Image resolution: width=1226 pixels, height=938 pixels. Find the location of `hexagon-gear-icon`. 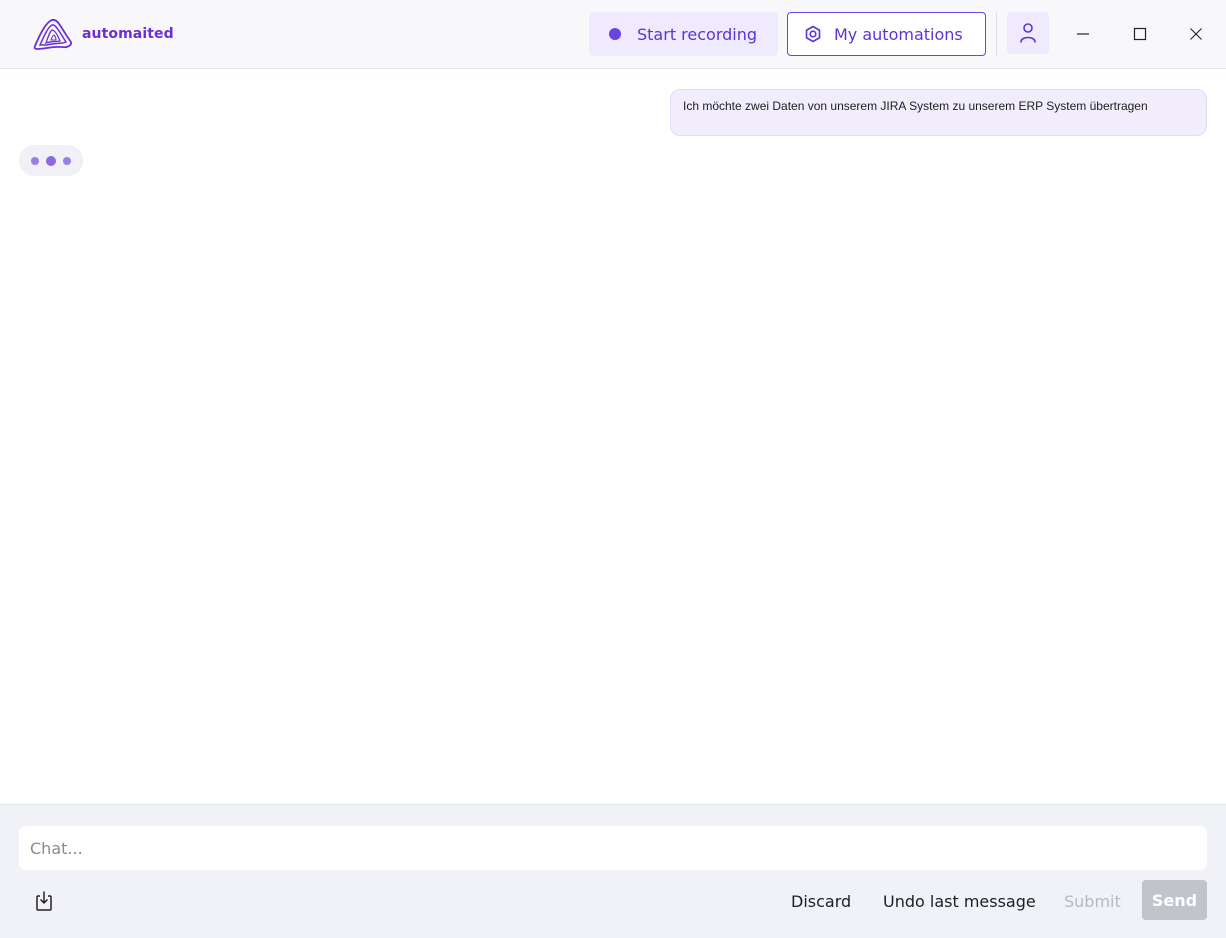

hexagon-gear-icon is located at coordinates (813, 34).